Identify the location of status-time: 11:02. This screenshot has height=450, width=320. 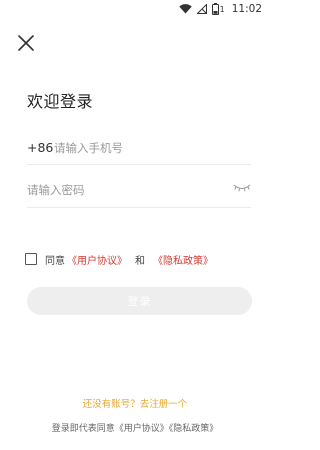
(246, 9).